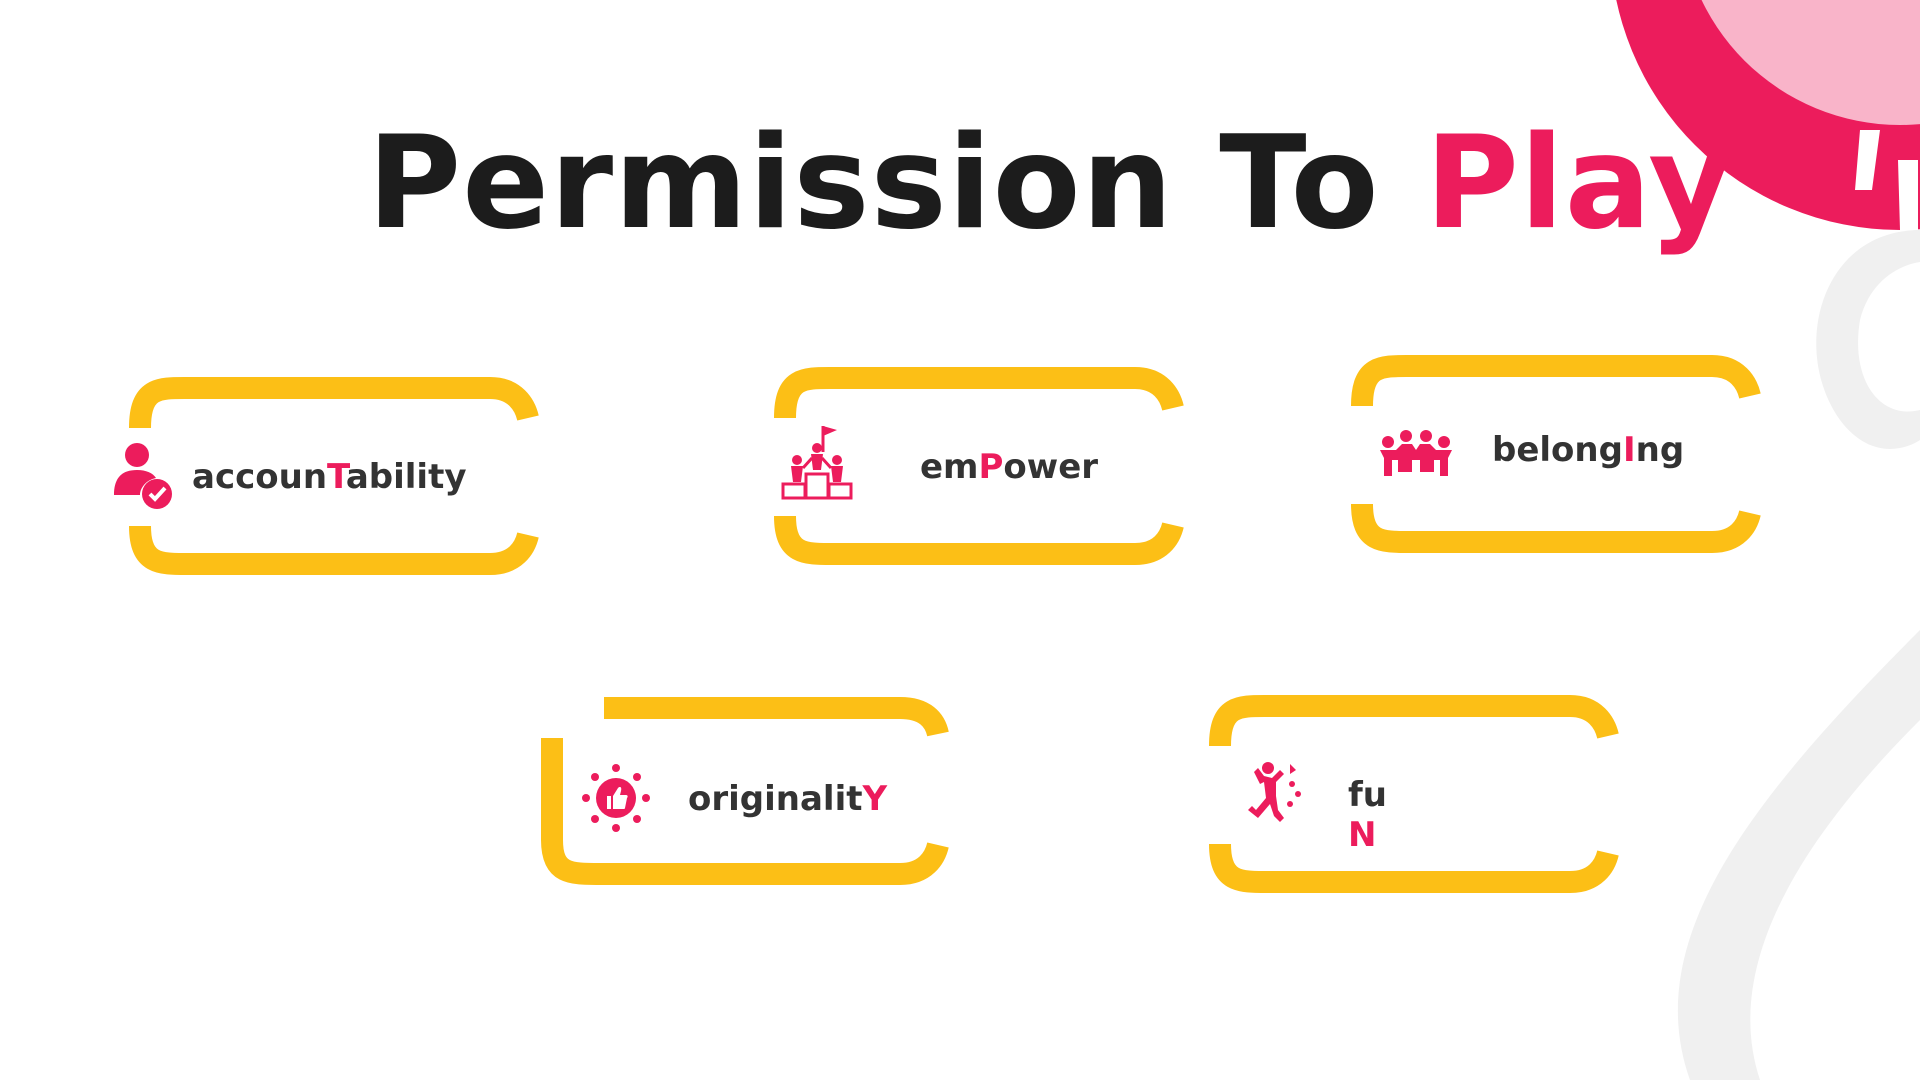 This screenshot has width=1920, height=1080. Describe the element at coordinates (143, 476) in the screenshot. I see `user-check-icon` at that location.